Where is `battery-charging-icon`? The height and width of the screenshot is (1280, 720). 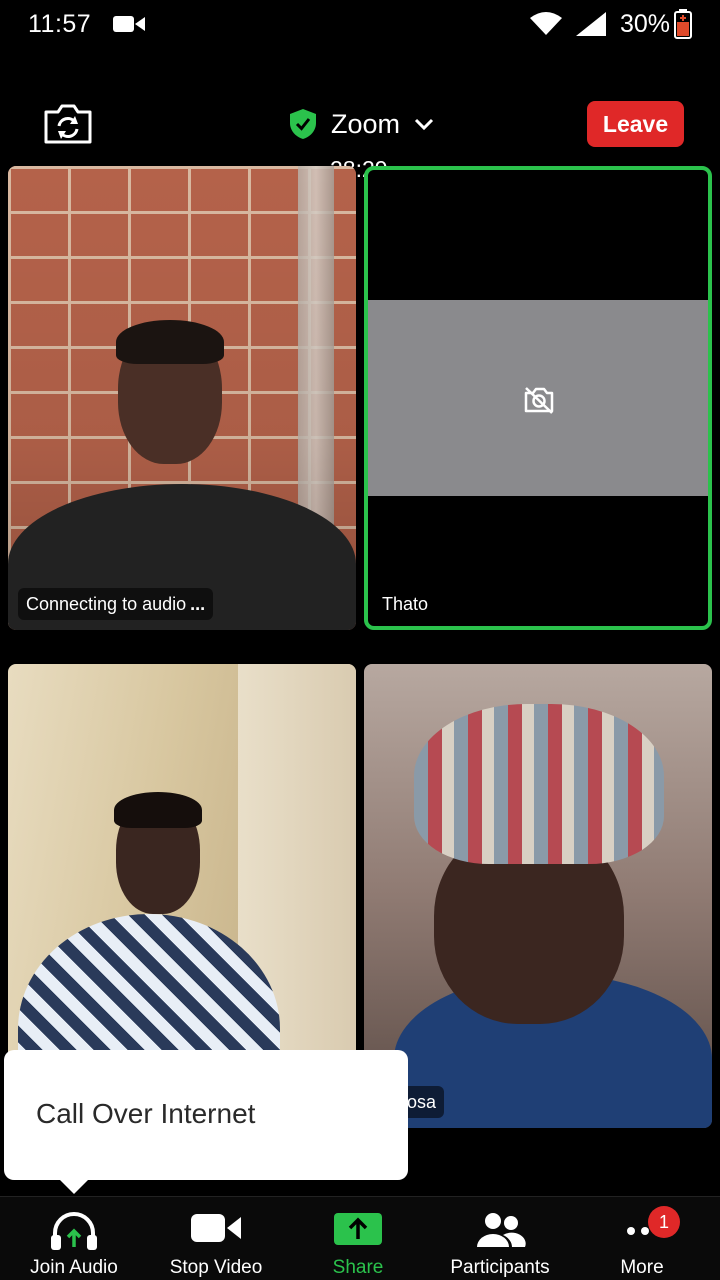
battery-charging-icon is located at coordinates (683, 24).